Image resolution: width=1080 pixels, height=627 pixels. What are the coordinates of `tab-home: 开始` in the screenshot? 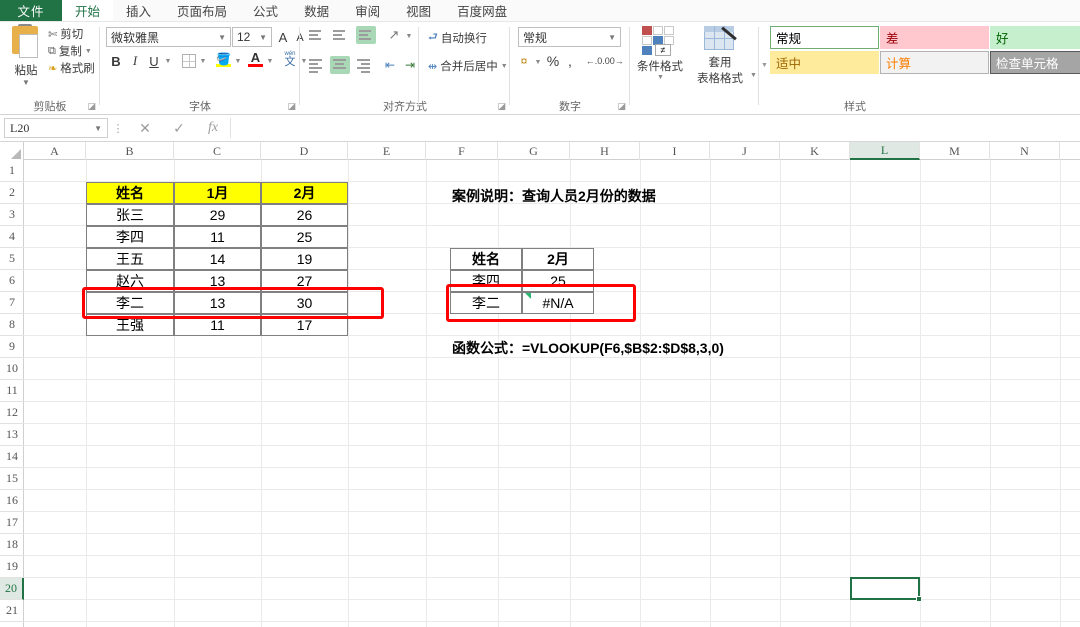 It's located at (88, 10).